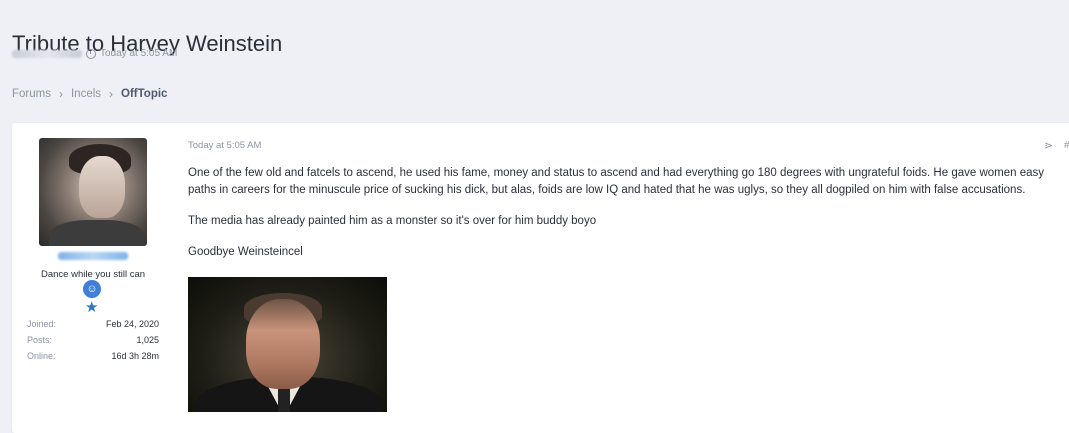 The height and width of the screenshot is (433, 1069). What do you see at coordinates (97, 233) in the screenshot?
I see `avatar-shirt` at bounding box center [97, 233].